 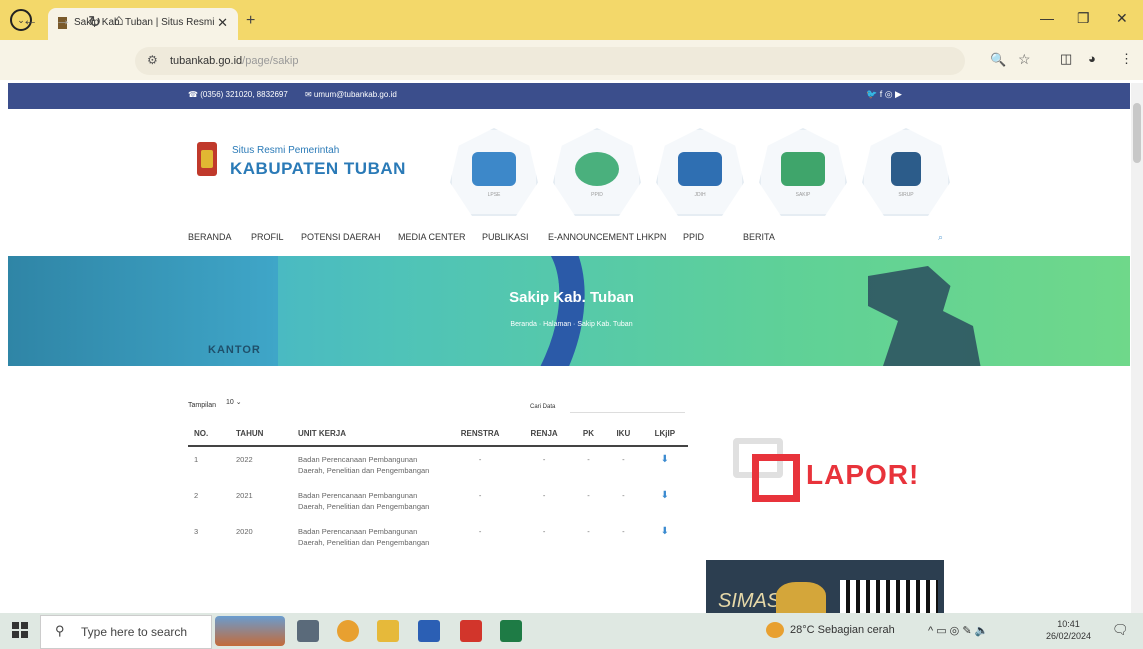 I want to click on close-window-button: ✕, so click(x=1122, y=18).